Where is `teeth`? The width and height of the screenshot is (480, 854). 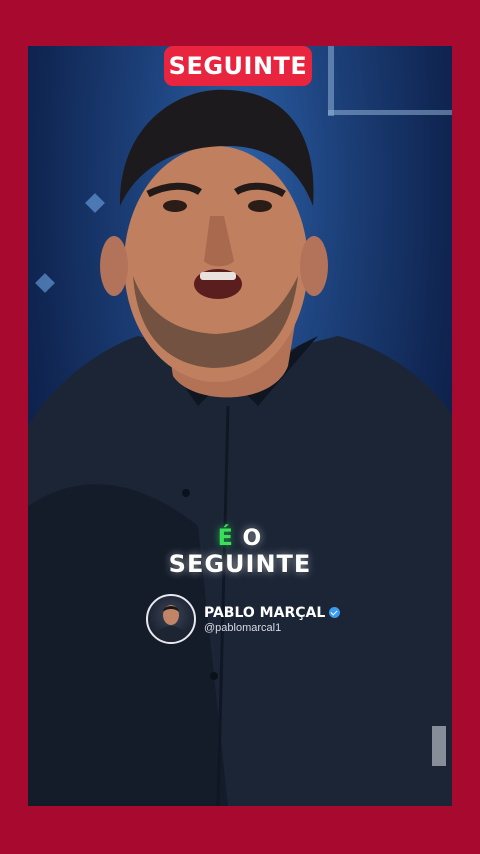 teeth is located at coordinates (218, 276).